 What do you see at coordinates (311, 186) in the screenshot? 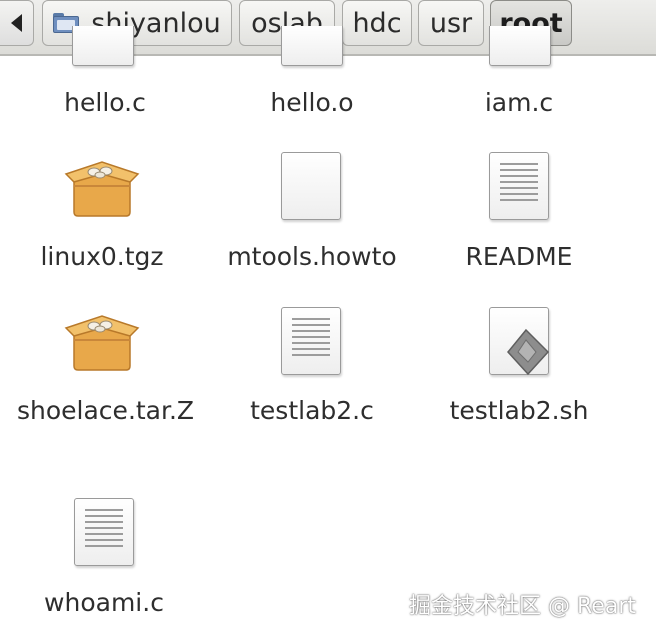
I see `blank-document-icon` at bounding box center [311, 186].